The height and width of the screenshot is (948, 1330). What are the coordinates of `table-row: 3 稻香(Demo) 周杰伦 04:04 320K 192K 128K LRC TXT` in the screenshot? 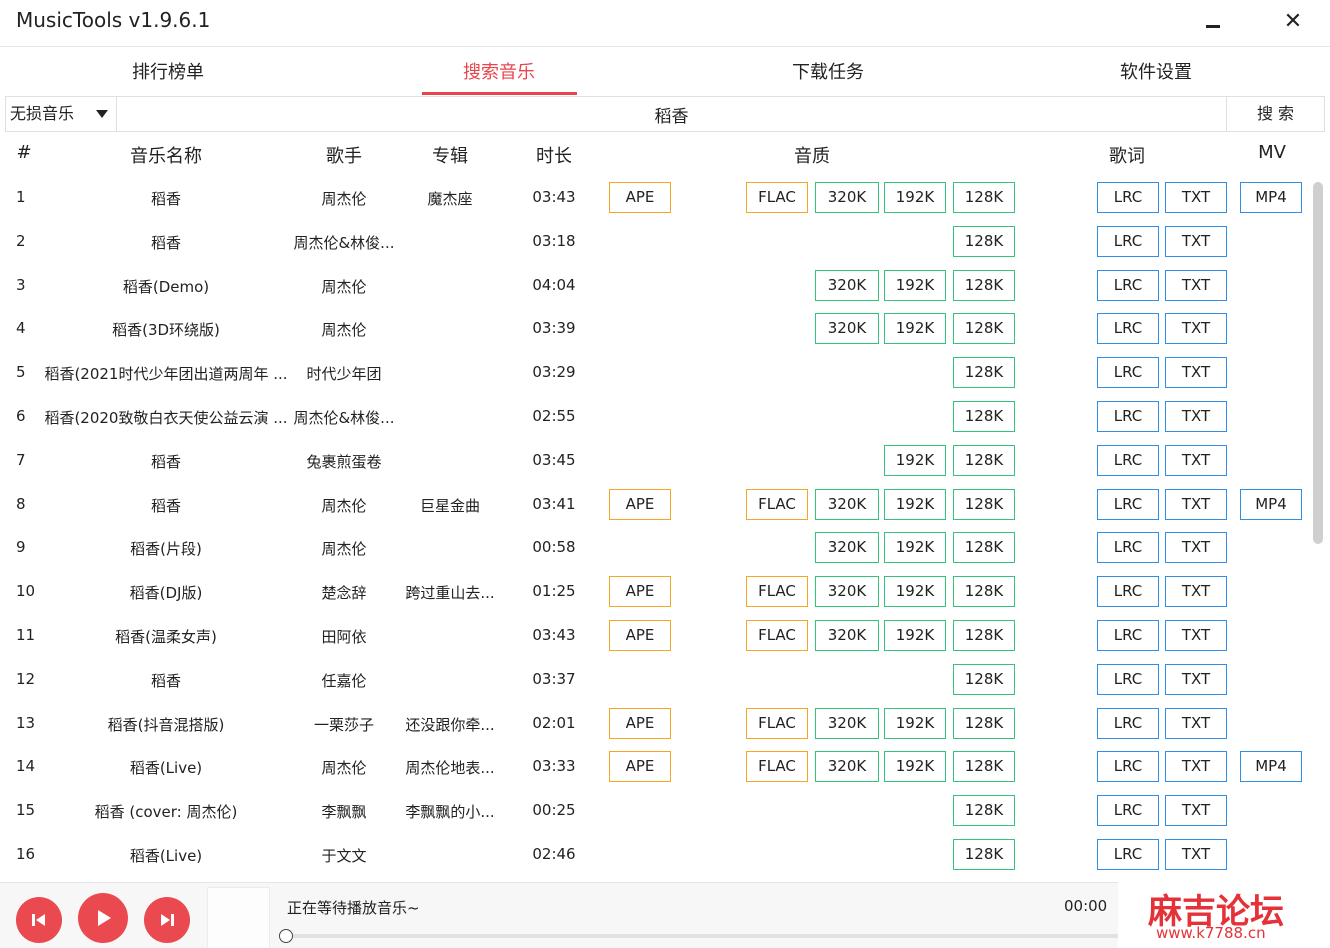 It's located at (654, 286).